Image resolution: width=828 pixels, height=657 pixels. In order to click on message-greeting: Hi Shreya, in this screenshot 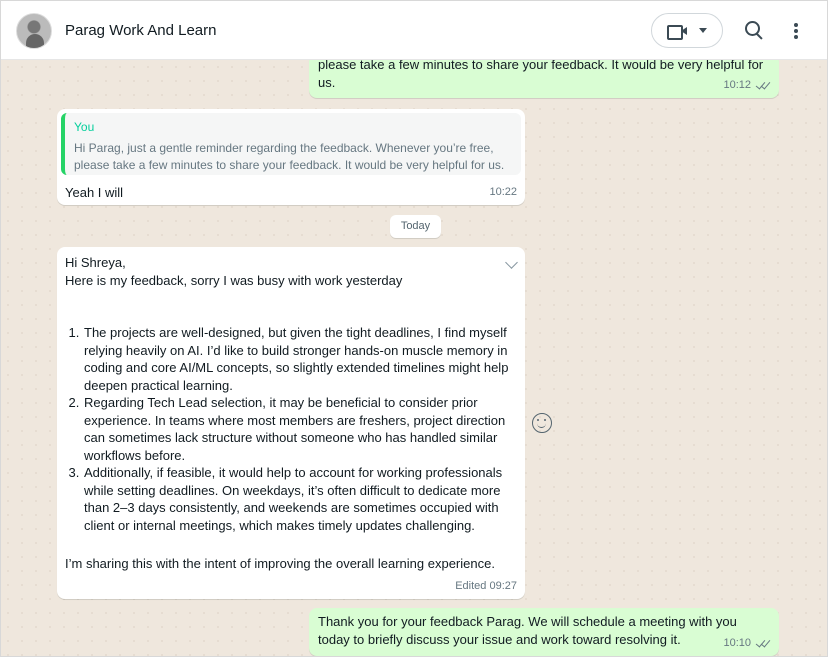, I will do `click(95, 262)`.